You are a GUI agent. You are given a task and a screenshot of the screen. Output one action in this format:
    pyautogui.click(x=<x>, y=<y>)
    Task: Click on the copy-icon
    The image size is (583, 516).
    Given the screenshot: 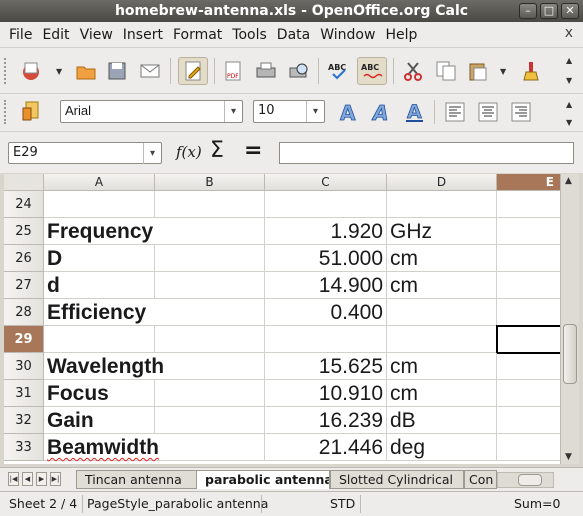 What is the action you would take?
    pyautogui.click(x=446, y=71)
    